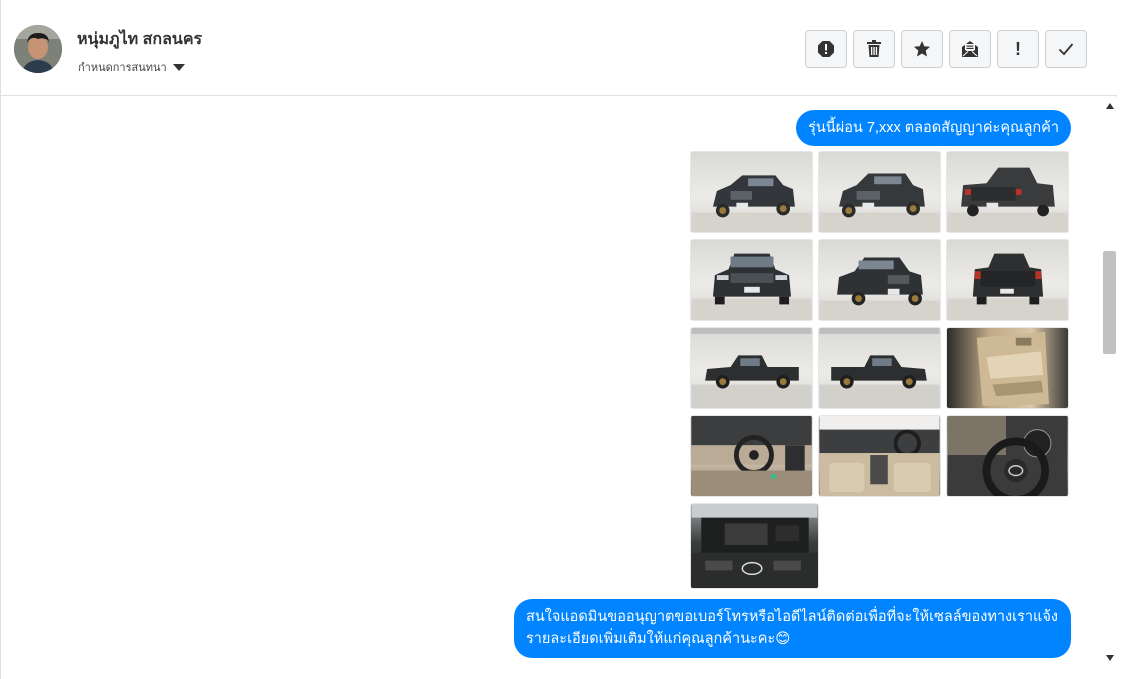 This screenshot has height=679, width=1125. I want to click on star-button, so click(922, 49).